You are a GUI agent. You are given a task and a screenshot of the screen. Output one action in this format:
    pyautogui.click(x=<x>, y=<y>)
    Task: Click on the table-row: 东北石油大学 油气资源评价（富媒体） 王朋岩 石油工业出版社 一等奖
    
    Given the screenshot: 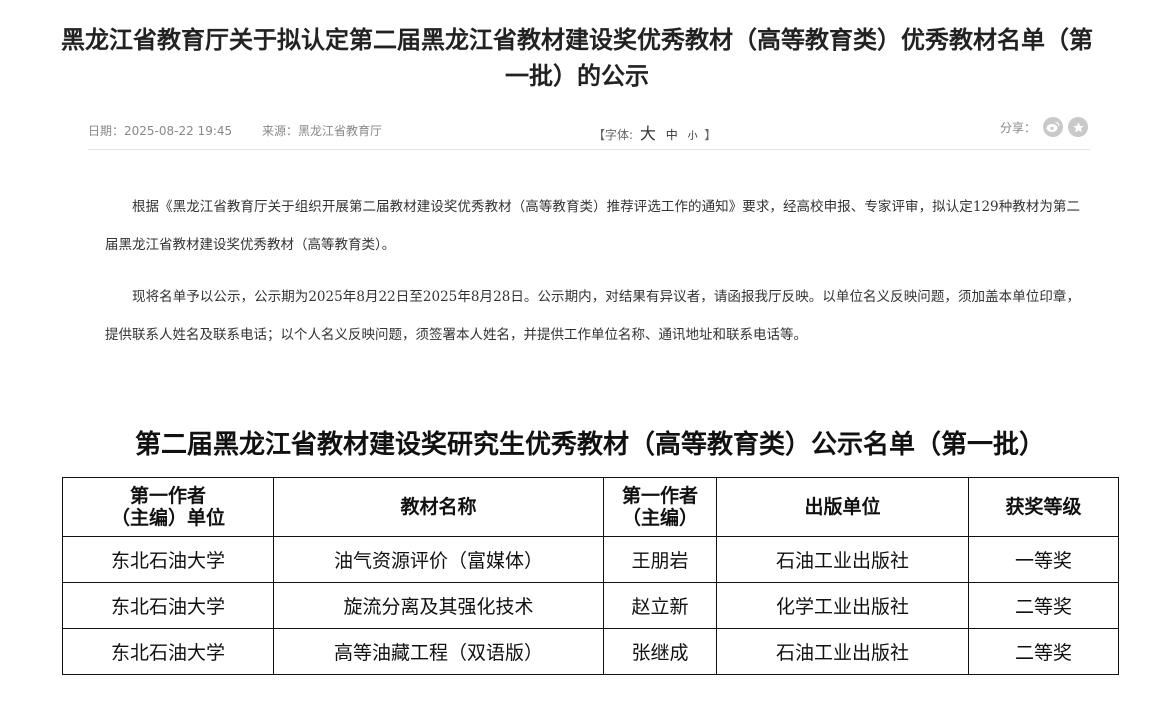 What is the action you would take?
    pyautogui.click(x=590, y=559)
    